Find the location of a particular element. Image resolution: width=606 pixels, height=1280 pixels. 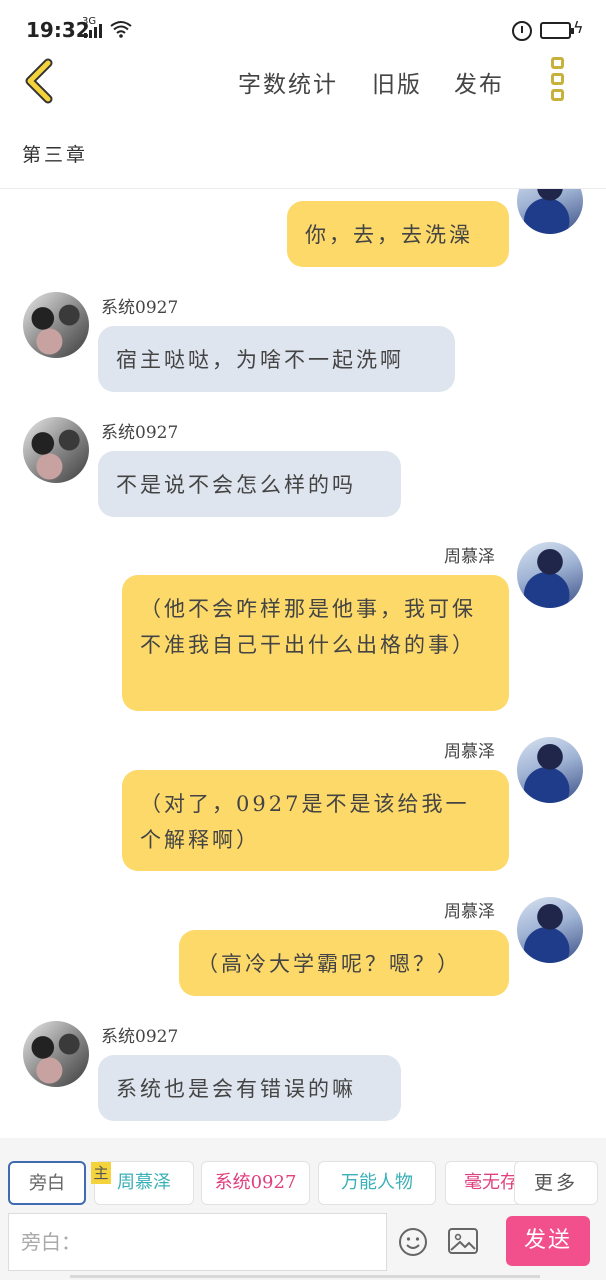

send-button: 发送 is located at coordinates (548, 1241).